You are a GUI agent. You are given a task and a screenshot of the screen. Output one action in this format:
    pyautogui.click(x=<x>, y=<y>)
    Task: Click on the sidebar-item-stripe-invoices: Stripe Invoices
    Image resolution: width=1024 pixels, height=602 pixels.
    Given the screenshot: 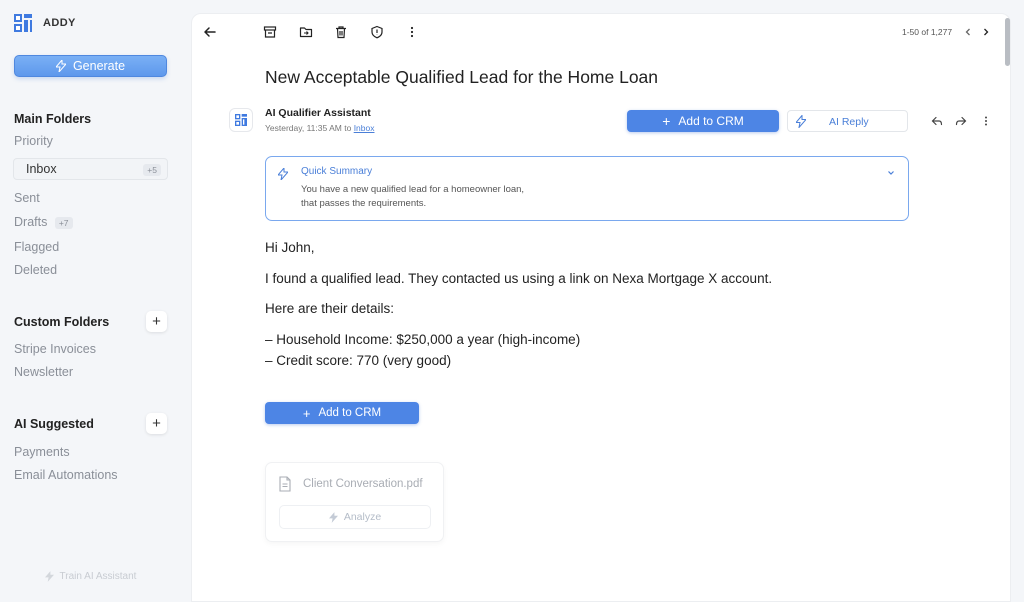 What is the action you would take?
    pyautogui.click(x=55, y=349)
    